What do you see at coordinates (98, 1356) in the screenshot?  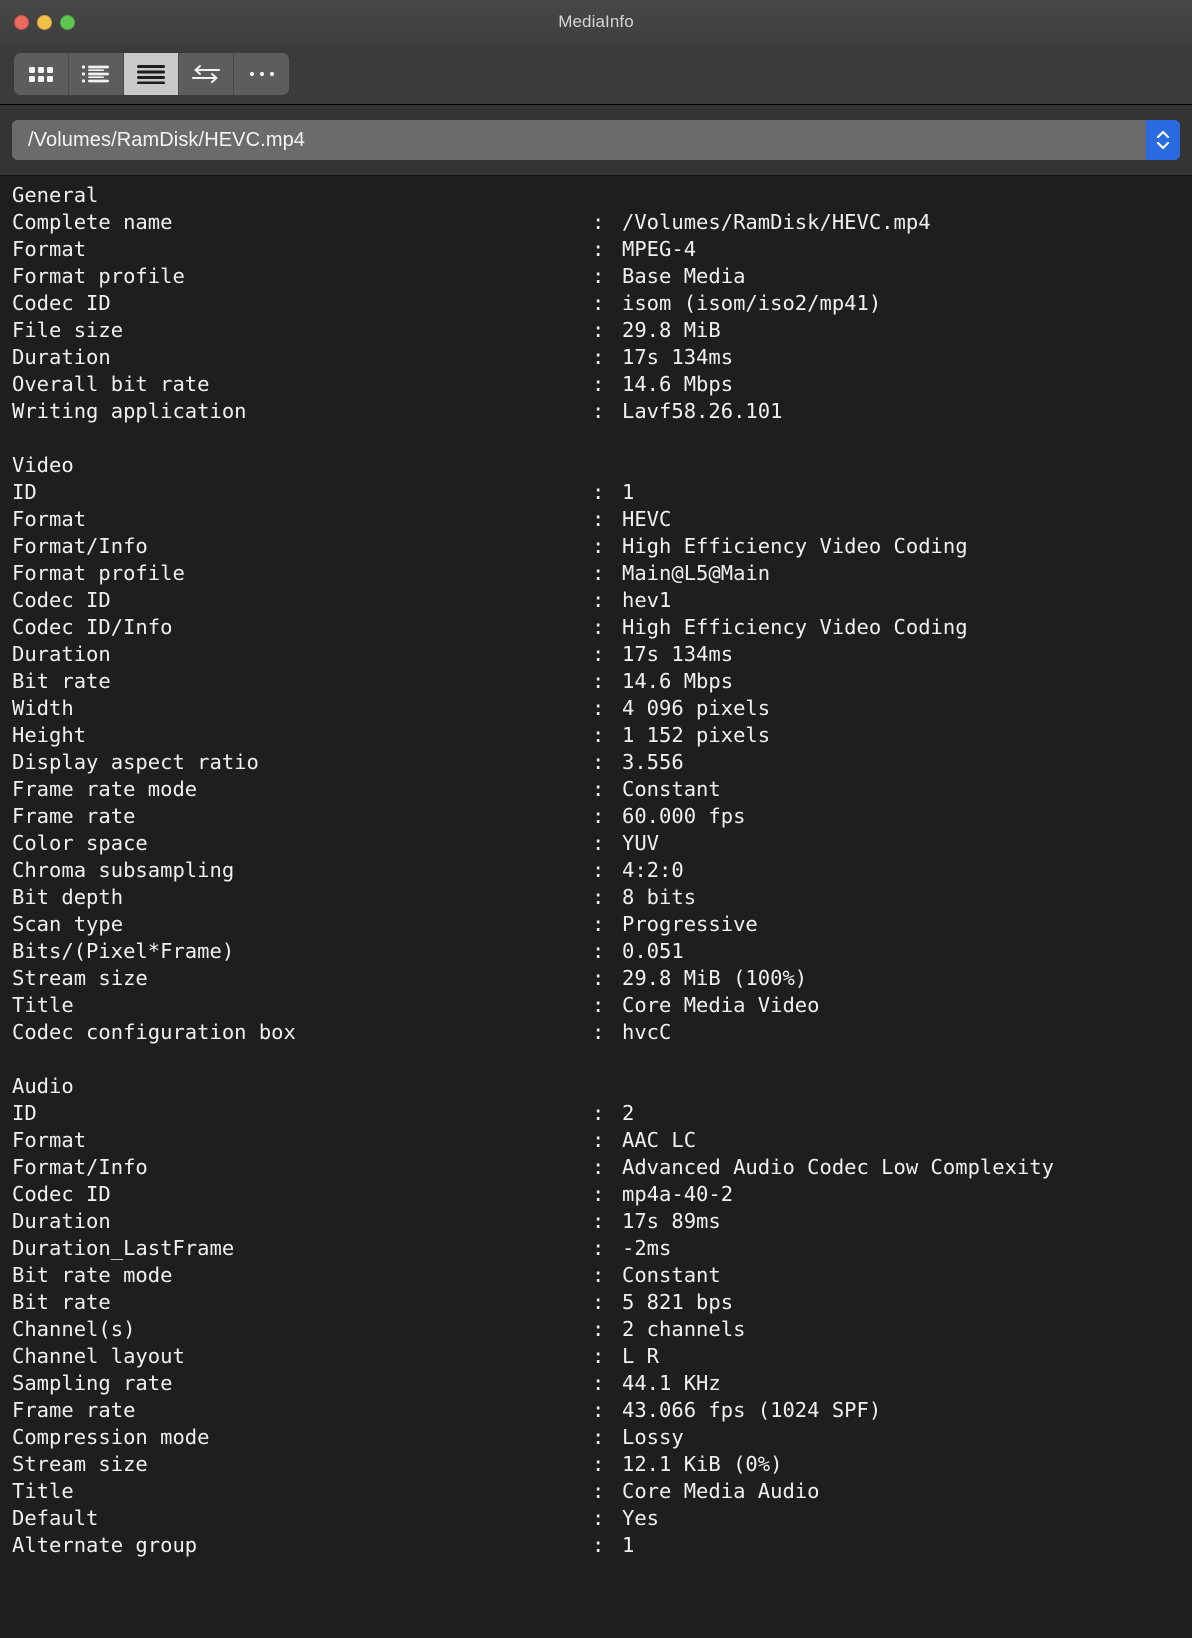 I see `info-key: Channel layout` at bounding box center [98, 1356].